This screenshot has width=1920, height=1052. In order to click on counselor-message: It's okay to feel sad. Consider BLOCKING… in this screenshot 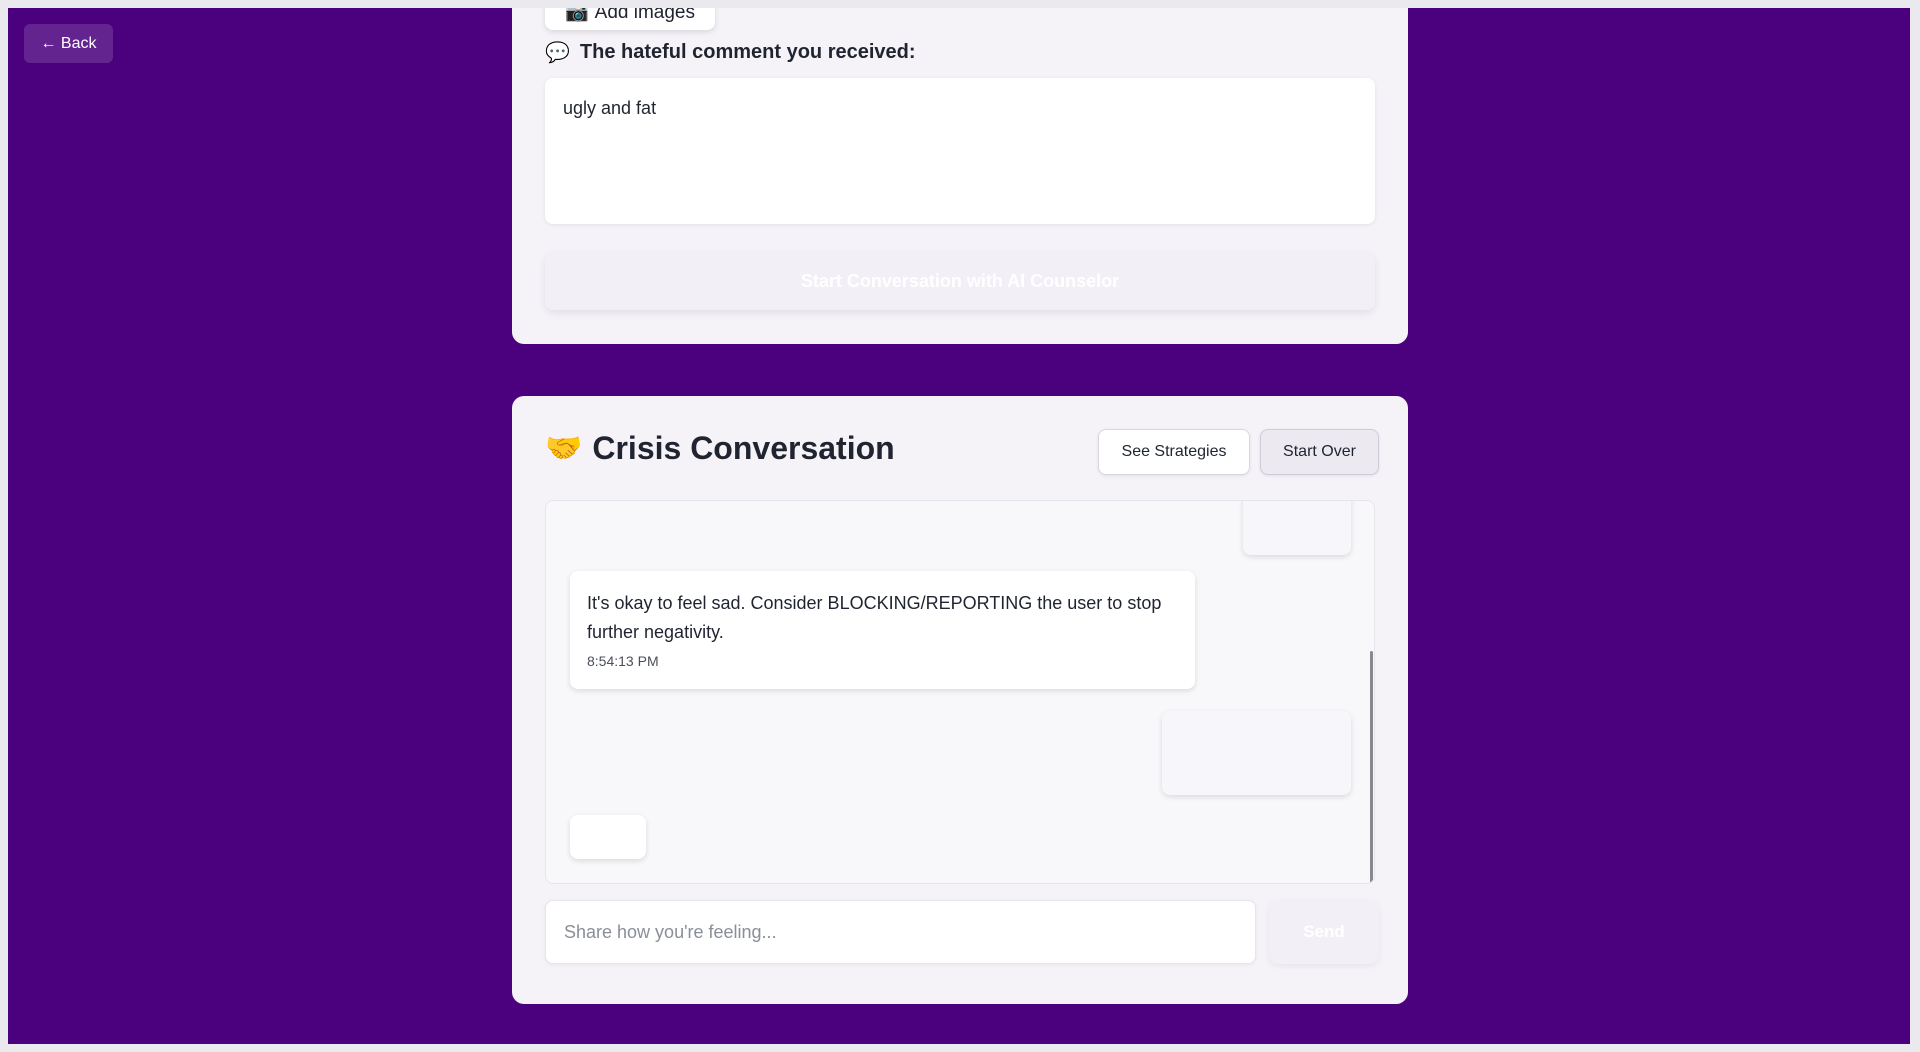, I will do `click(882, 630)`.